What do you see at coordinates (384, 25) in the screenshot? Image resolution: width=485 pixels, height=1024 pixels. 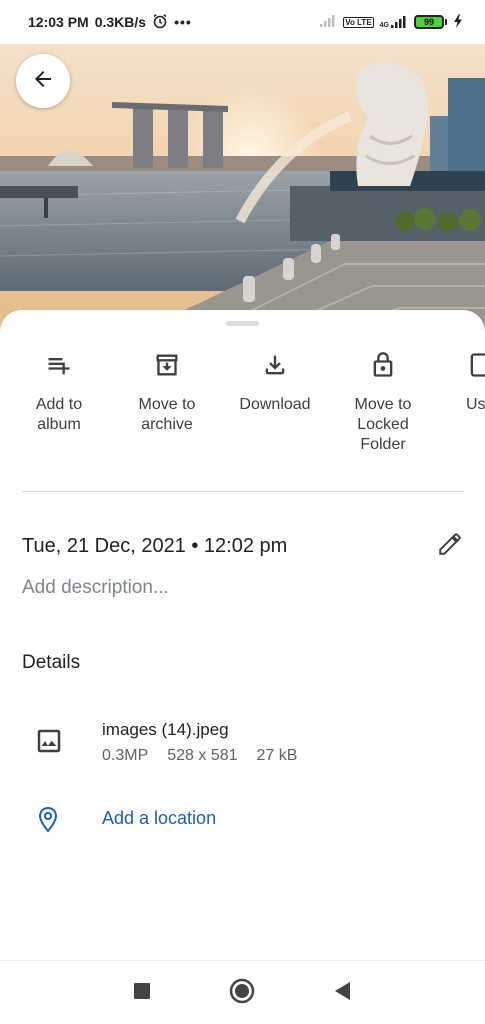 I see `network-type: 4G` at bounding box center [384, 25].